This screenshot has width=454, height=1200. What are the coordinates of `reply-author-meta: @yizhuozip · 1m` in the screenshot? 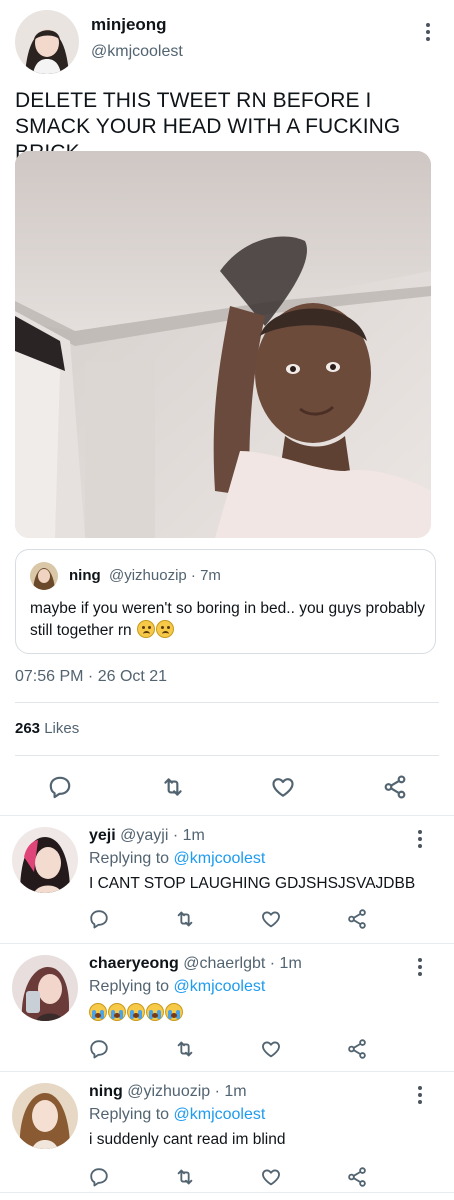 It's located at (187, 1091).